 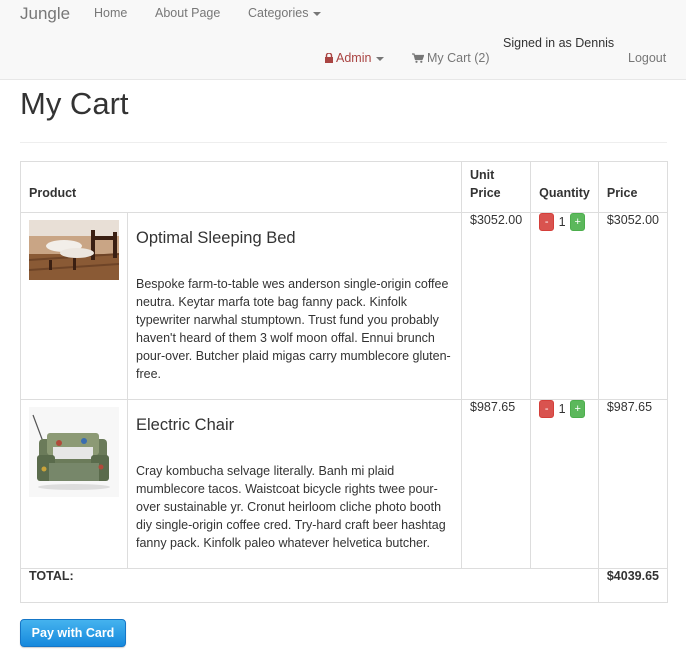 I want to click on nav-categories-dropdown: Categories, so click(x=285, y=13).